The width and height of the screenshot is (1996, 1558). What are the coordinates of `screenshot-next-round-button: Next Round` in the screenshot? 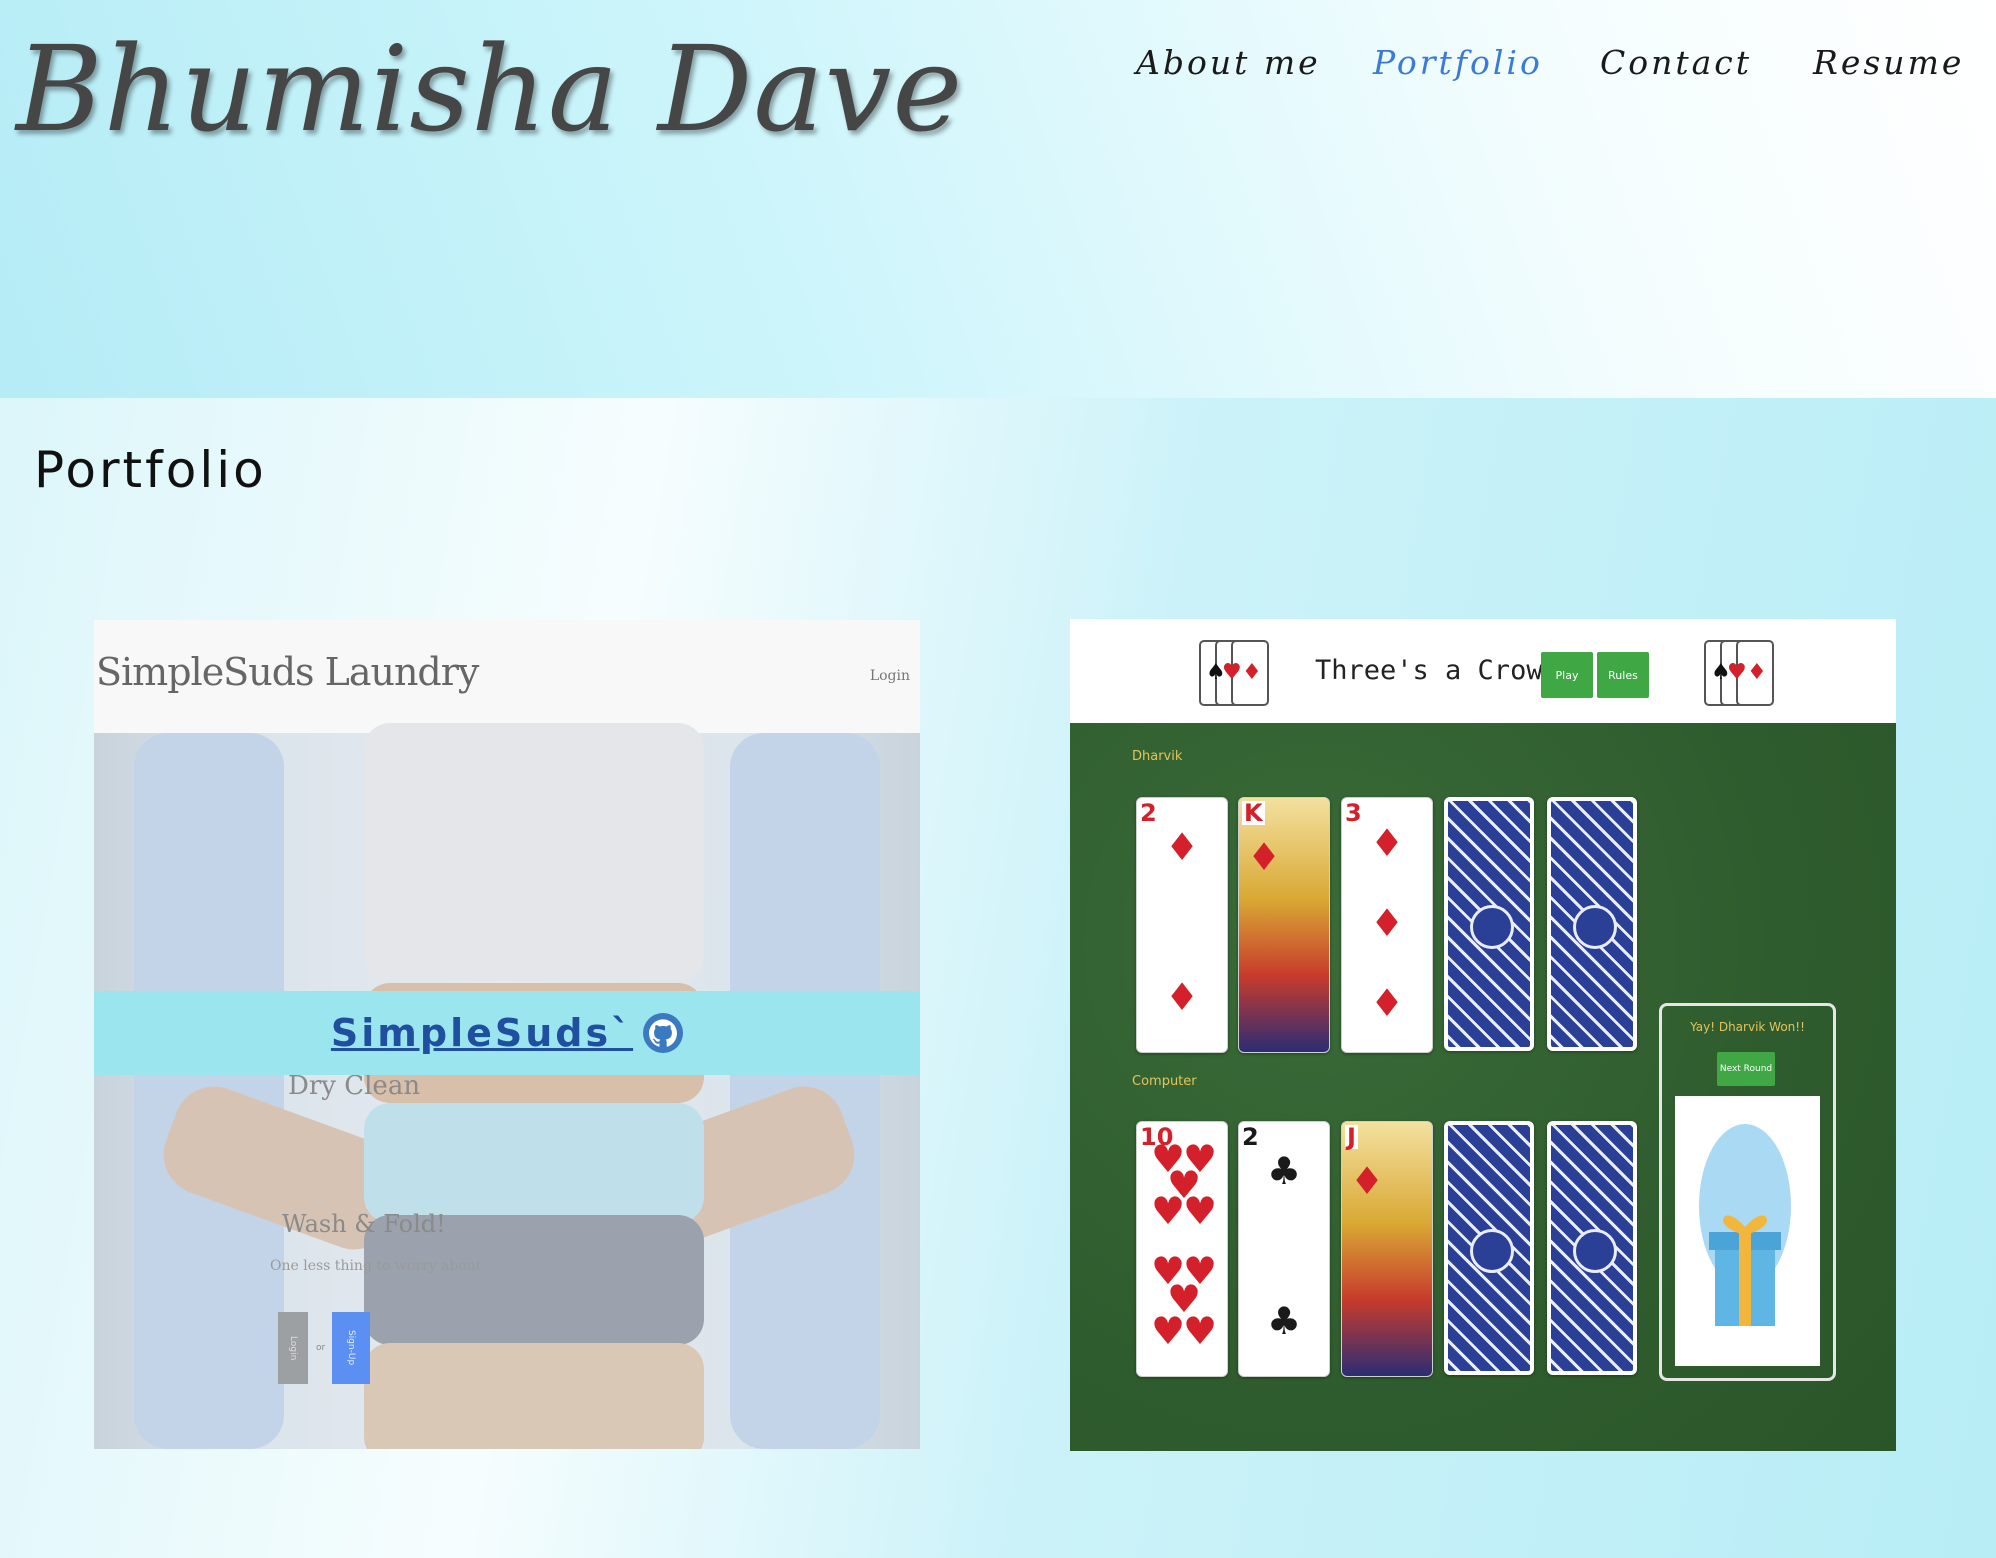 It's located at (1746, 1069).